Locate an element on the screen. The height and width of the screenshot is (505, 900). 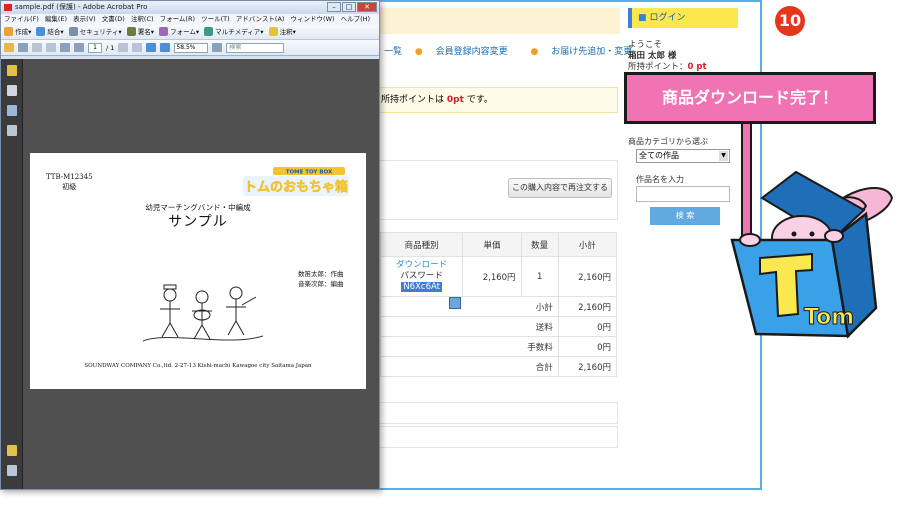
window-controls: – □ ✕ is located at coordinates (352, 7).